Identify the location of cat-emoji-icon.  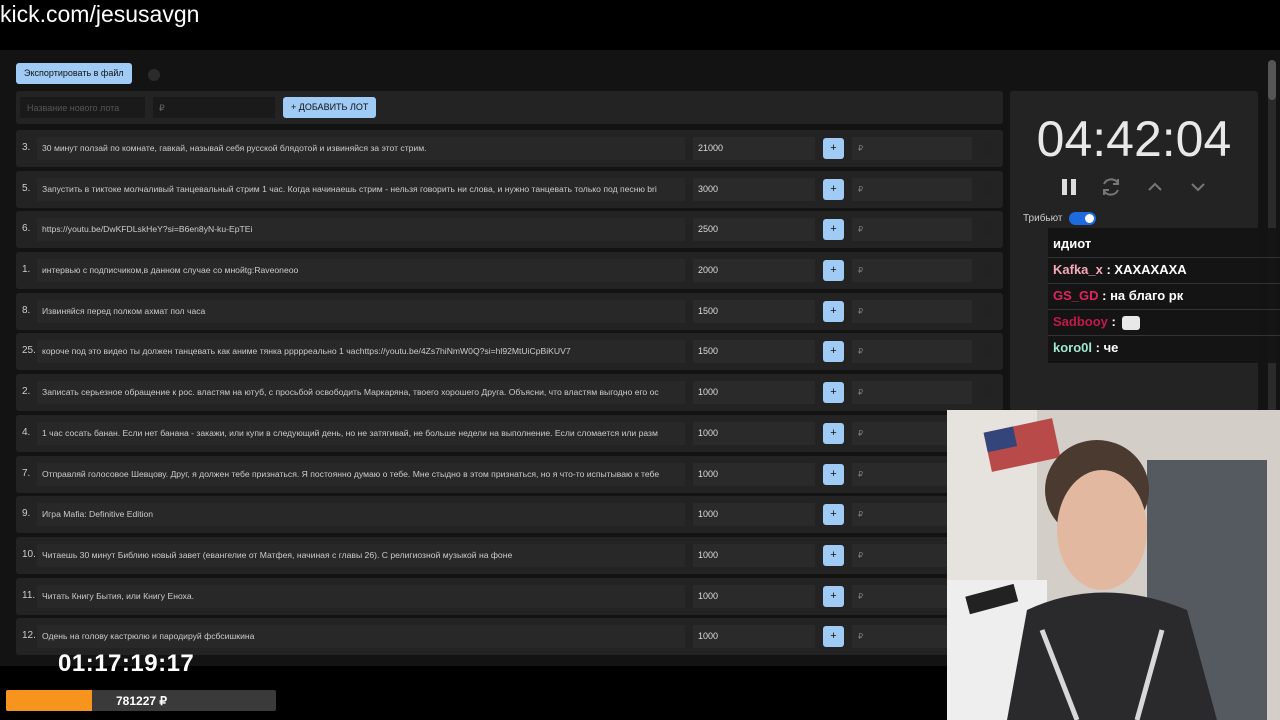
(1131, 322).